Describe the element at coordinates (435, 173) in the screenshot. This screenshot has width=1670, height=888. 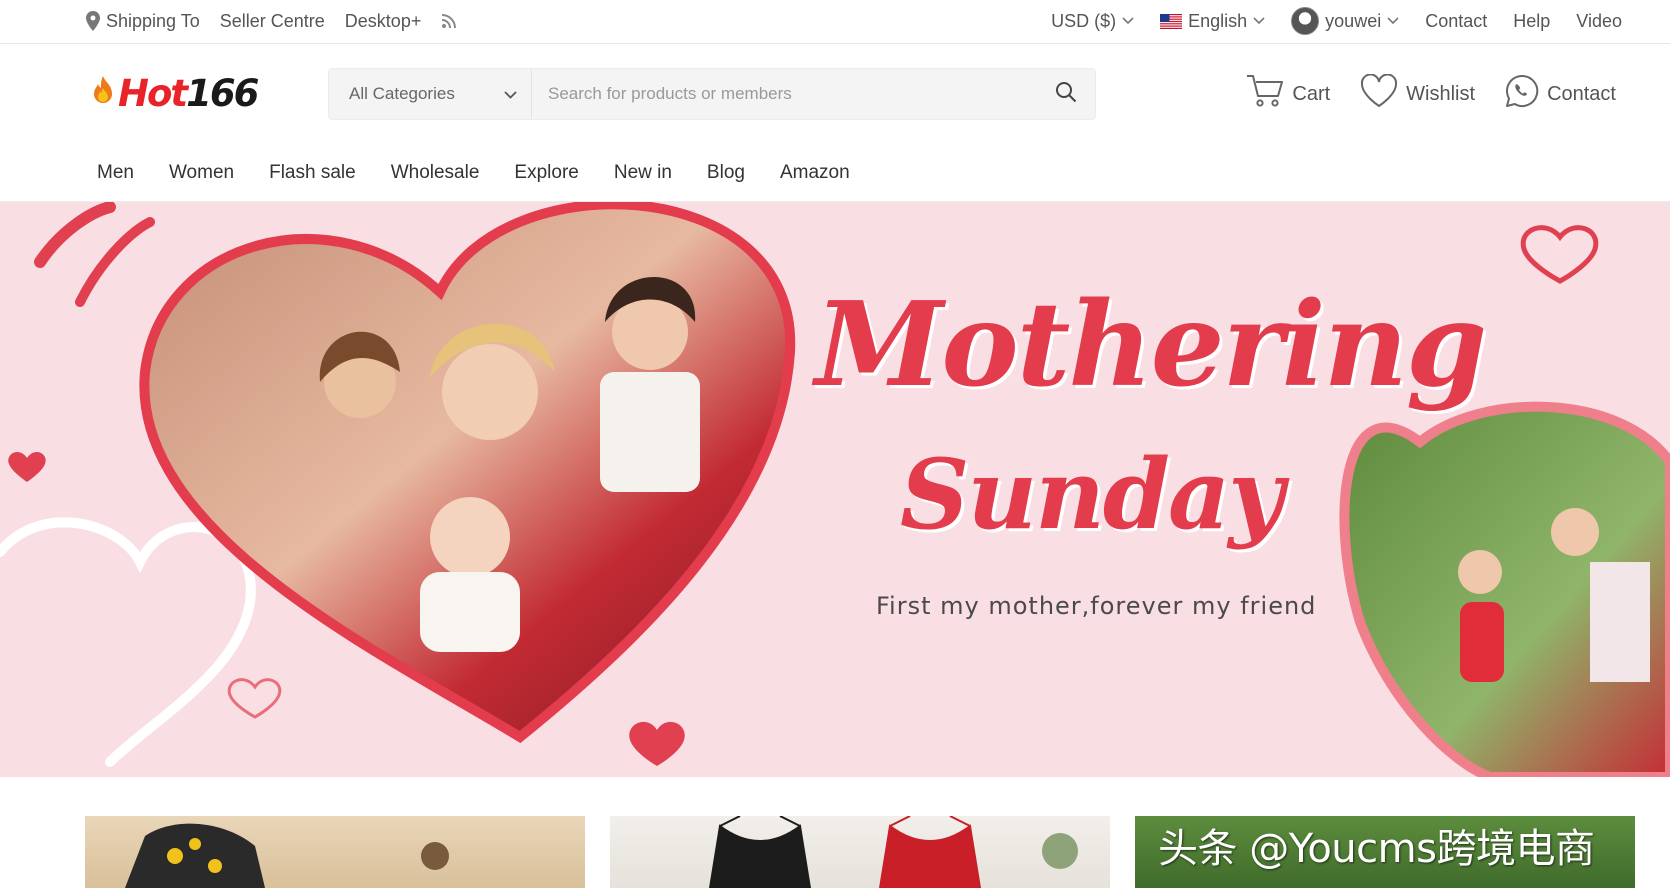
I see `nav-item-wholesale: Wholesale` at that location.